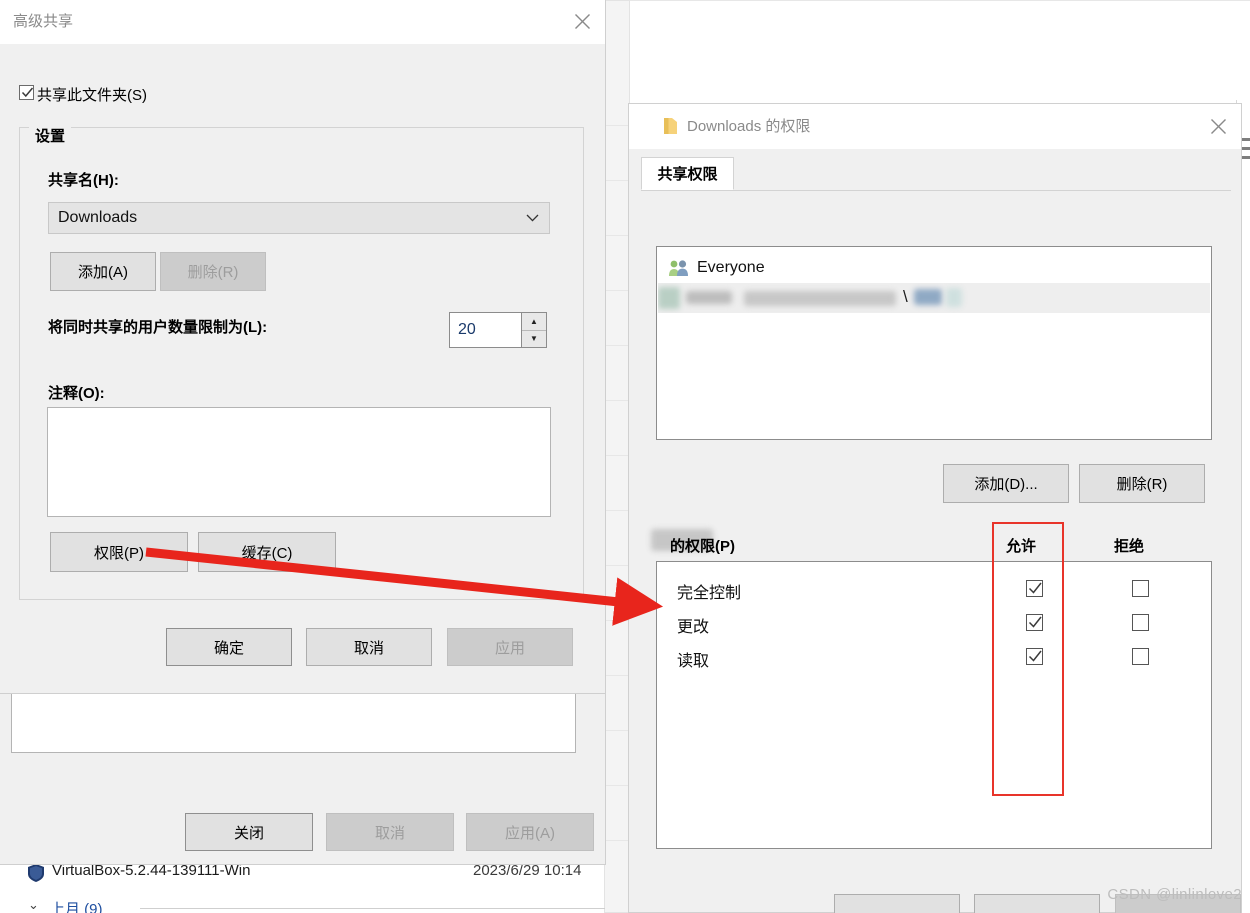  Describe the element at coordinates (267, 552) in the screenshot. I see `caching-button: 缓存(C)` at that location.